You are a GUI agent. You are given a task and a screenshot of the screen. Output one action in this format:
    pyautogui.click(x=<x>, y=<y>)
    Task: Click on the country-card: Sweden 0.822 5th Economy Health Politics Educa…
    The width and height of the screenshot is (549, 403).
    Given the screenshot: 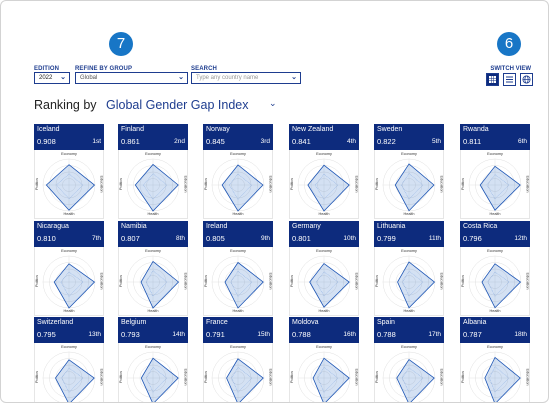 What is the action you would take?
    pyautogui.click(x=409, y=171)
    